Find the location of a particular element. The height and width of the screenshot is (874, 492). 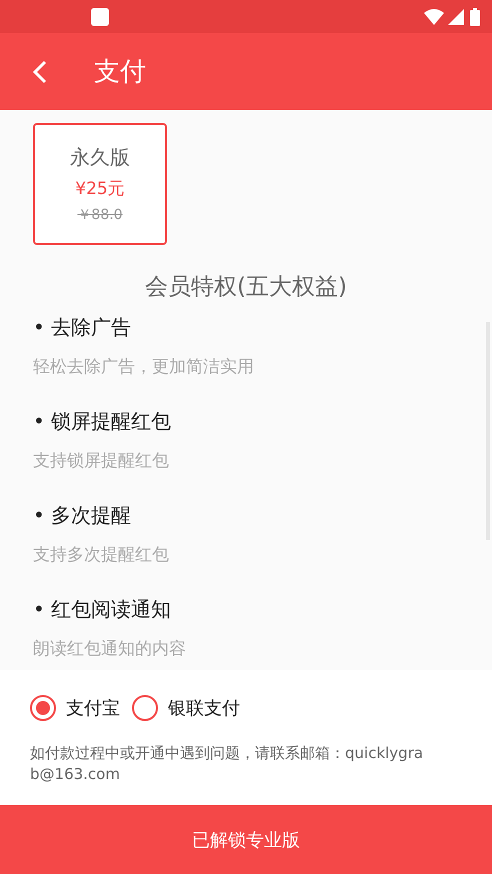

signal-icon is located at coordinates (456, 16).